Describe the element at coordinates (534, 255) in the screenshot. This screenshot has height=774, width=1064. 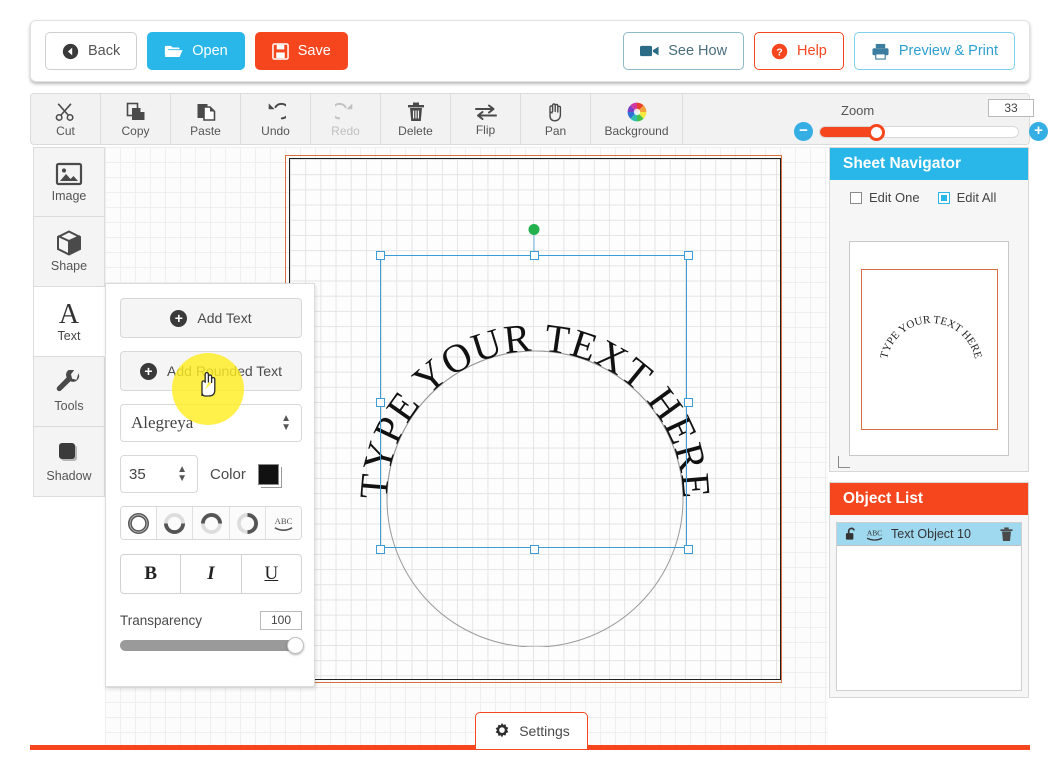
I see `resize-handle-top-center` at that location.